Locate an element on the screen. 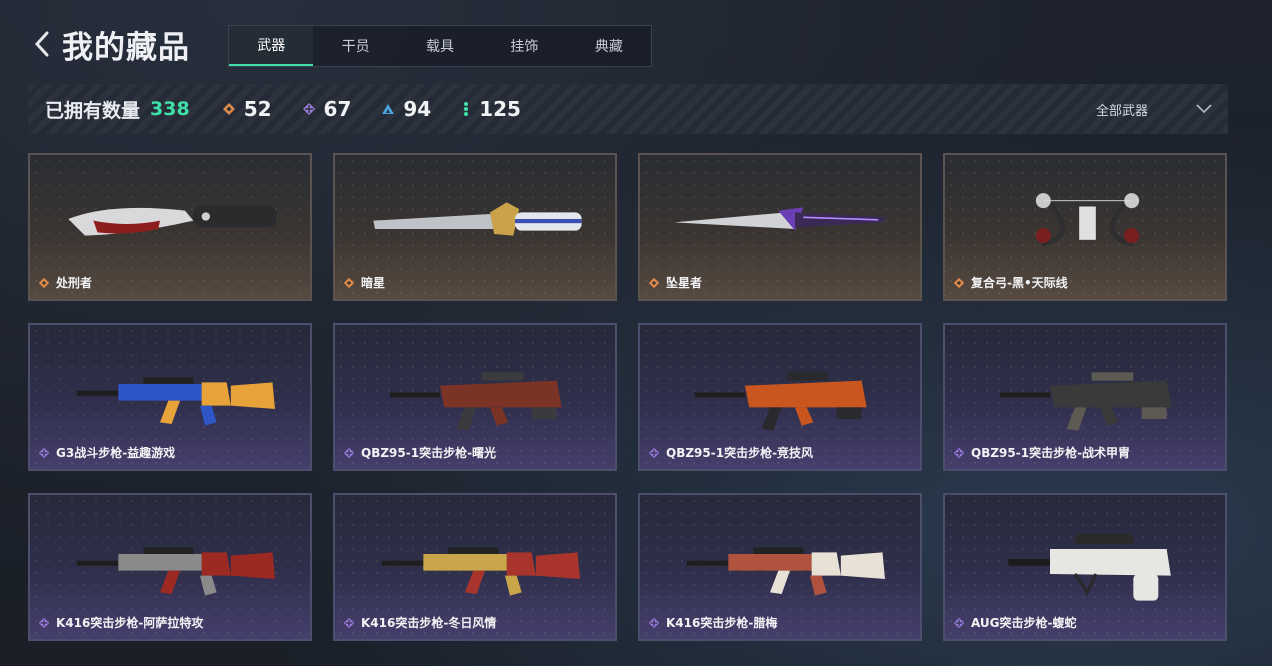  back-button is located at coordinates (42, 44).